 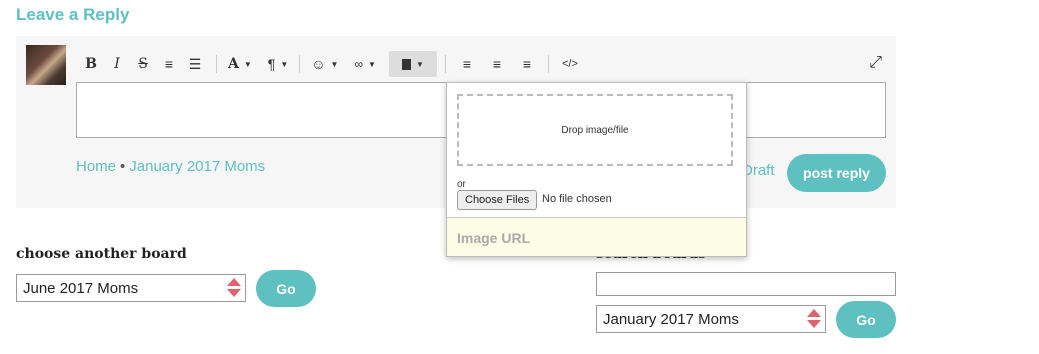 I want to click on image-url-input: Image URL, so click(x=596, y=236).